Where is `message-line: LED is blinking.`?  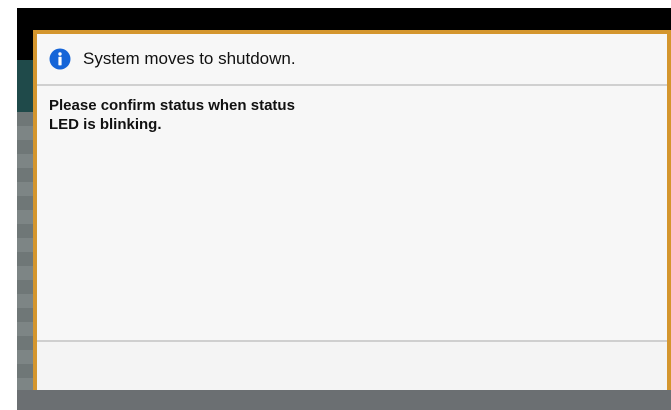
message-line: LED is blinking. is located at coordinates (105, 124).